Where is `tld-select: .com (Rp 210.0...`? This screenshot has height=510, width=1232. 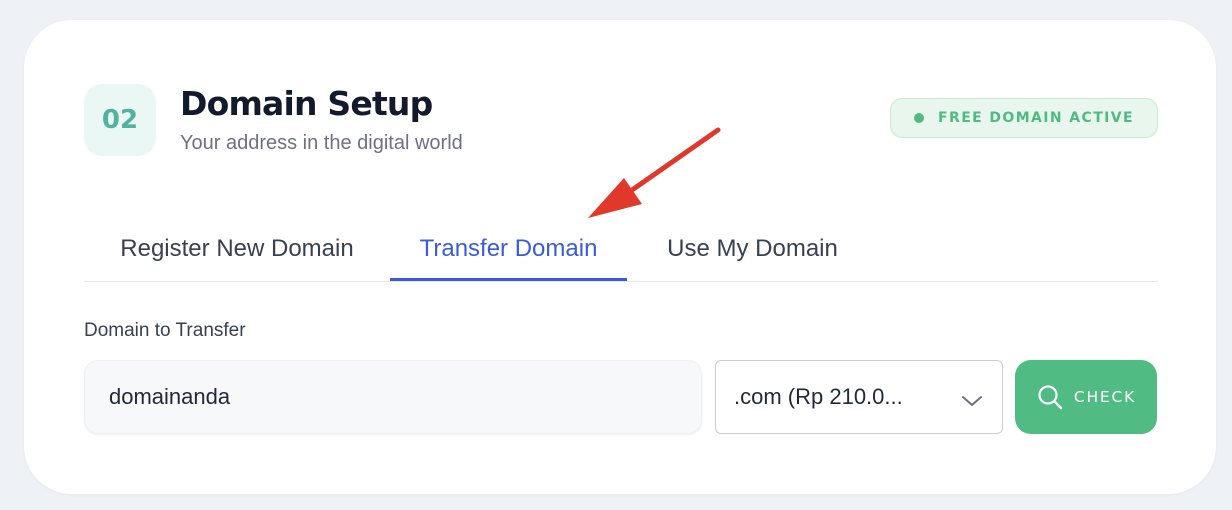
tld-select: .com (Rp 210.0... is located at coordinates (859, 397).